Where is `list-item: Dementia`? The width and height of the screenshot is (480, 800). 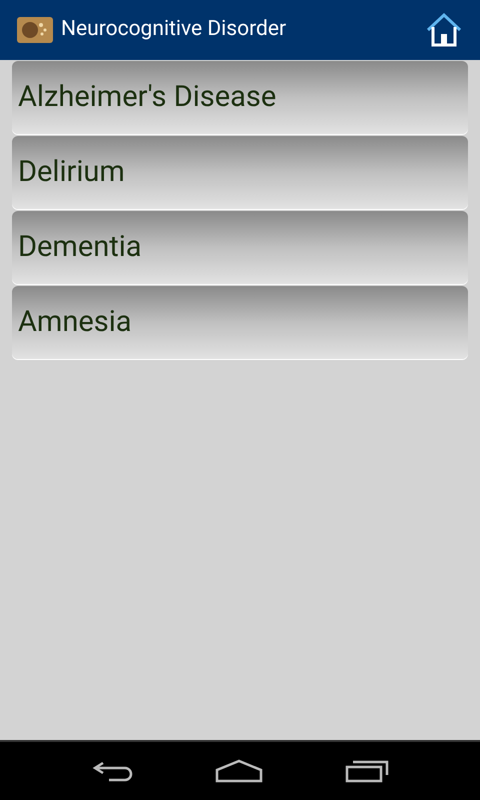
list-item: Dementia is located at coordinates (240, 247).